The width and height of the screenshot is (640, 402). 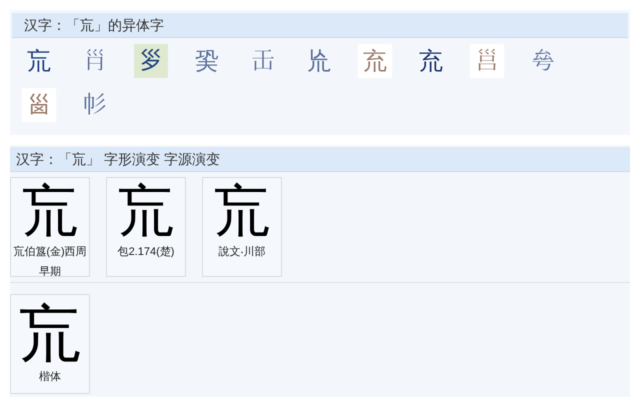 I want to click on panel-title: 汉字：「巟」的异体字, so click(x=94, y=25).